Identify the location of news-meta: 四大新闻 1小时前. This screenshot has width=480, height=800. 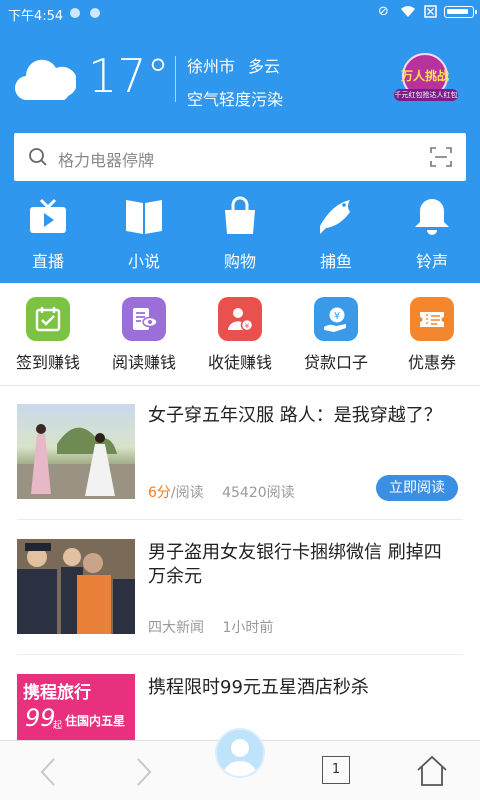
(210, 627).